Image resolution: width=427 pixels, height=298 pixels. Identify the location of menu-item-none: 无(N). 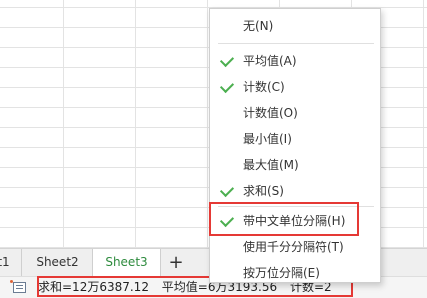
(295, 26).